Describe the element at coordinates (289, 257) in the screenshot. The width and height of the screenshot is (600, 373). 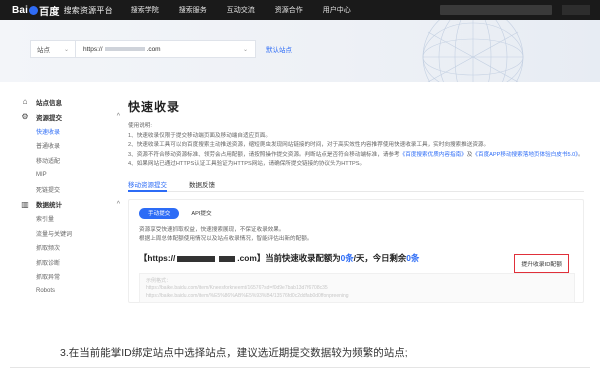
I see `quota-suffix: .com】当前快速收录配额为` at that location.